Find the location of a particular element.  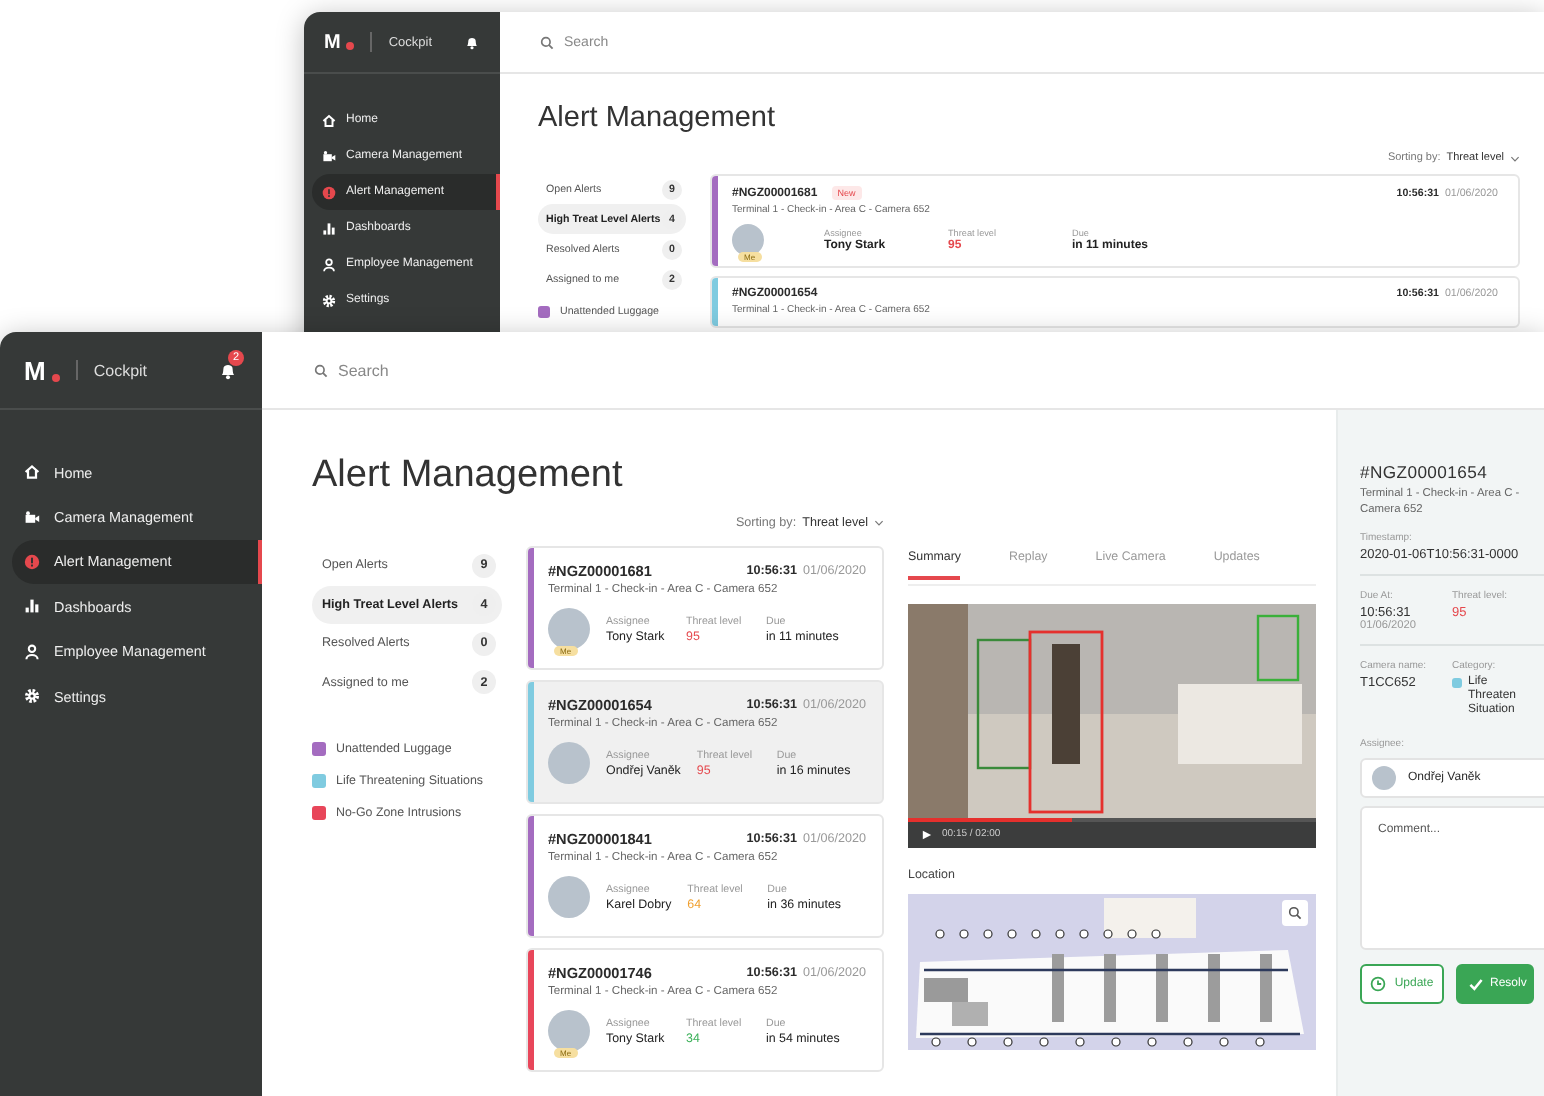

play-icon is located at coordinates (927, 834).